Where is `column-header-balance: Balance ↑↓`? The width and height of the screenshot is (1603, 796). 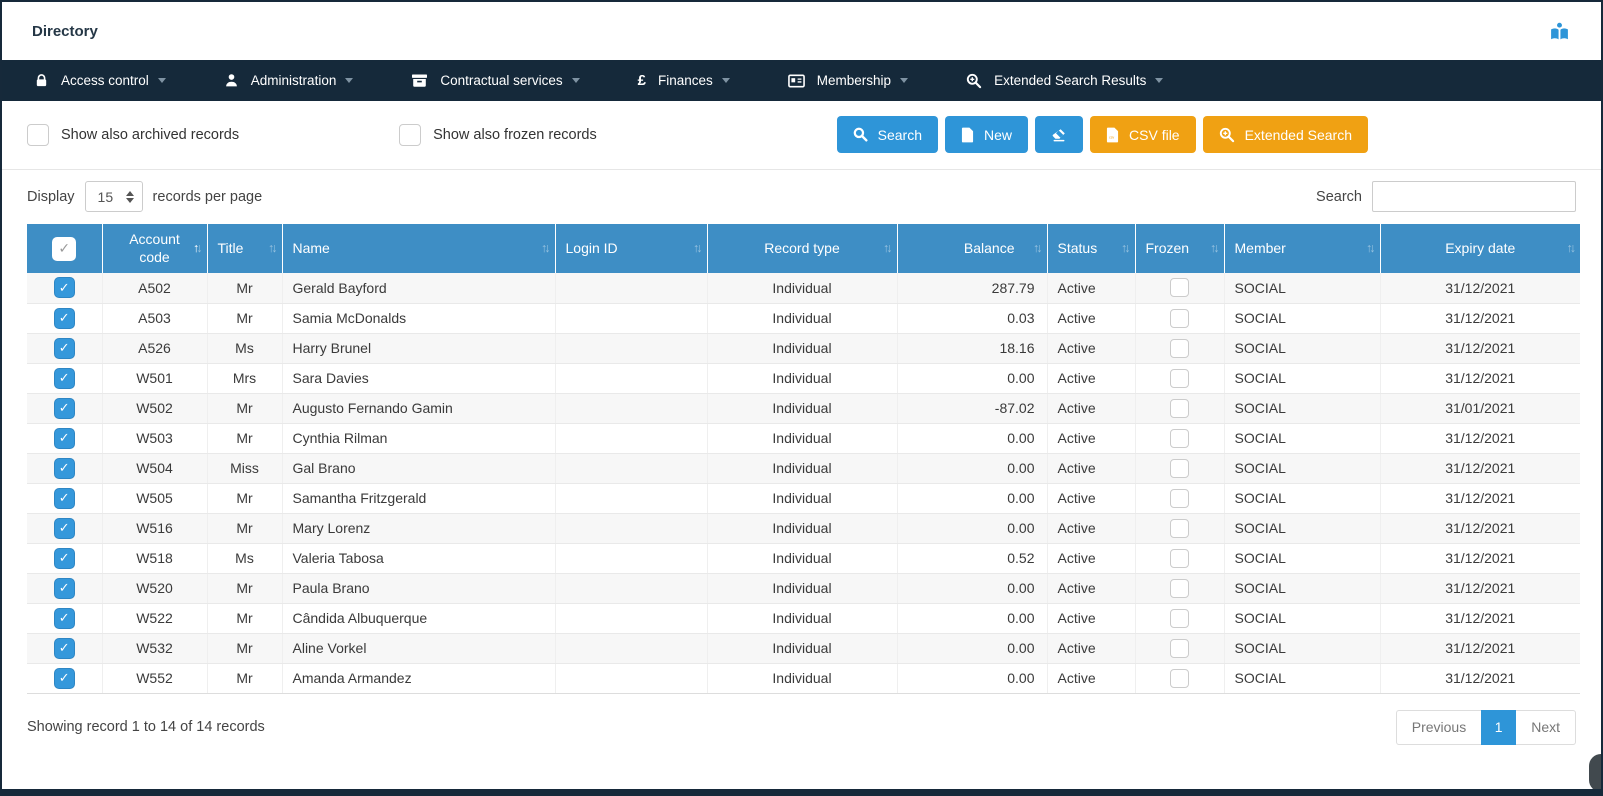
column-header-balance: Balance ↑↓ is located at coordinates (971, 248).